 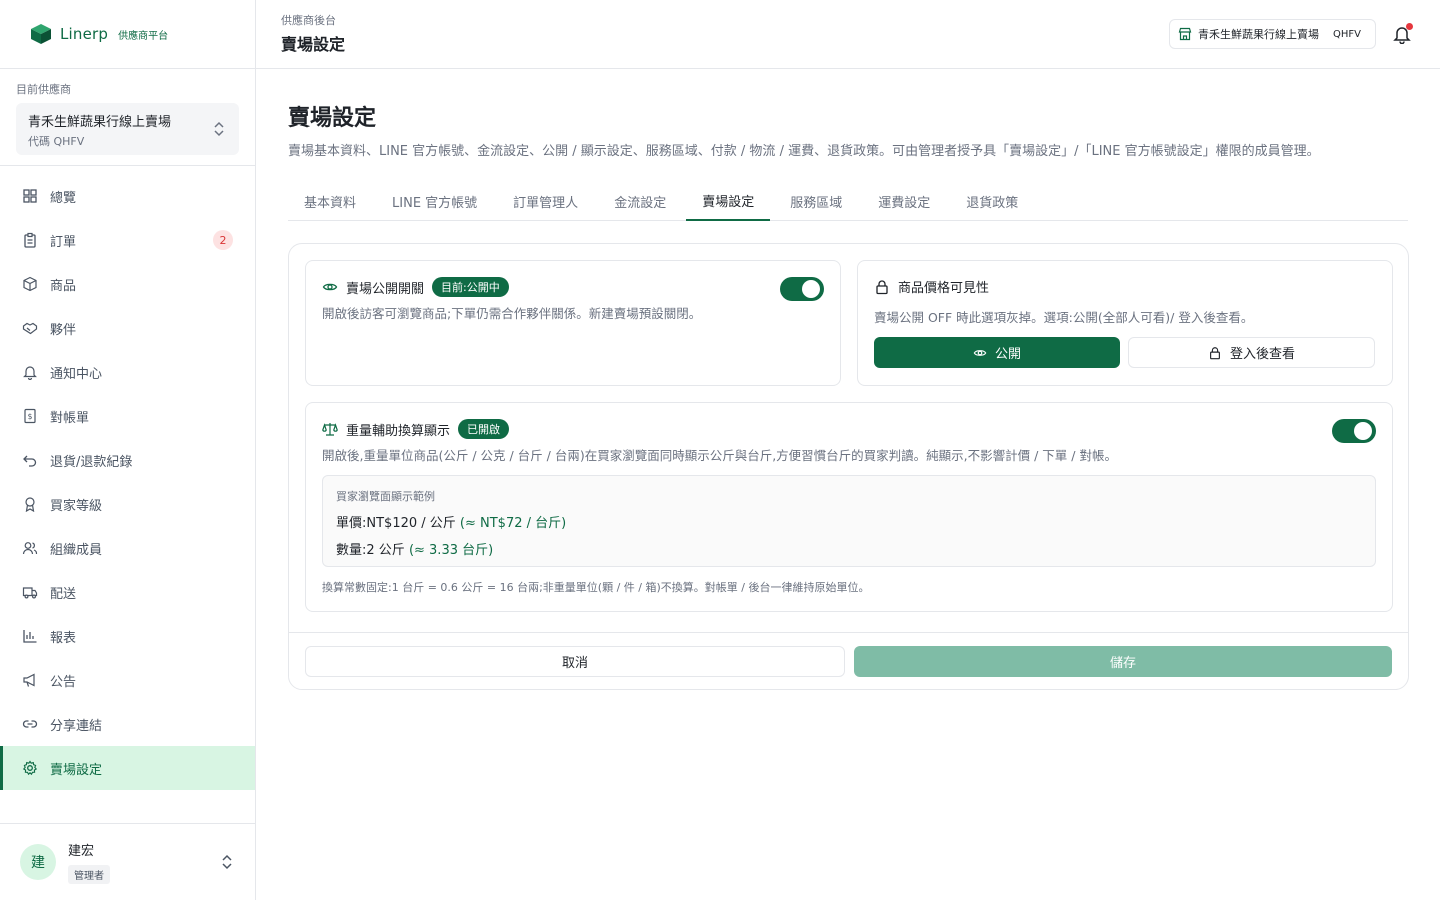 I want to click on vendor-code: 代碼 QHFV, so click(x=56, y=141).